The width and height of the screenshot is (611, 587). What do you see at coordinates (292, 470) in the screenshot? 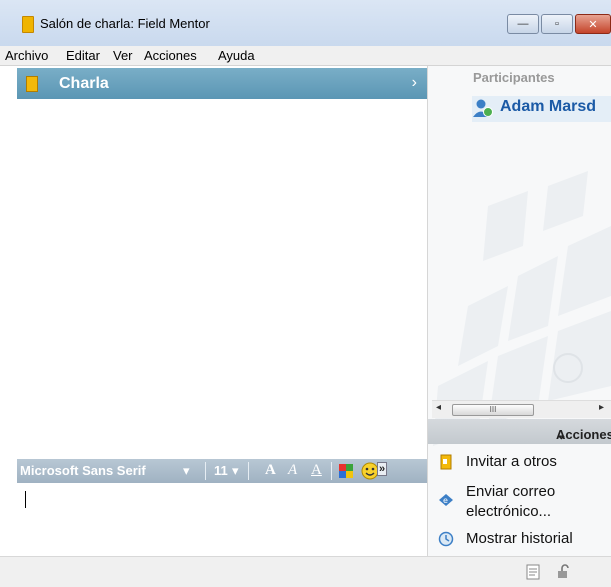
I see `italic-button: A` at bounding box center [292, 470].